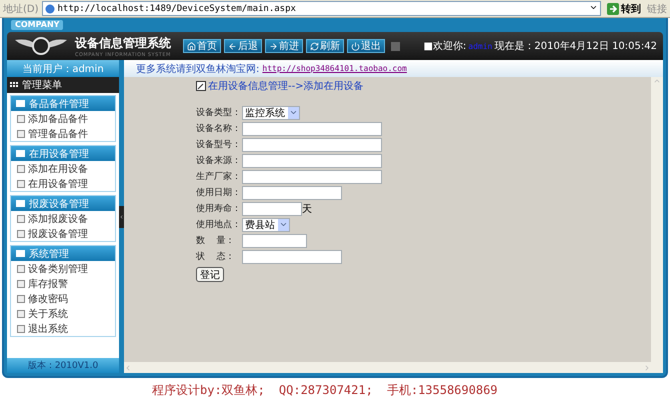  I want to click on refresh-icon, so click(314, 46).